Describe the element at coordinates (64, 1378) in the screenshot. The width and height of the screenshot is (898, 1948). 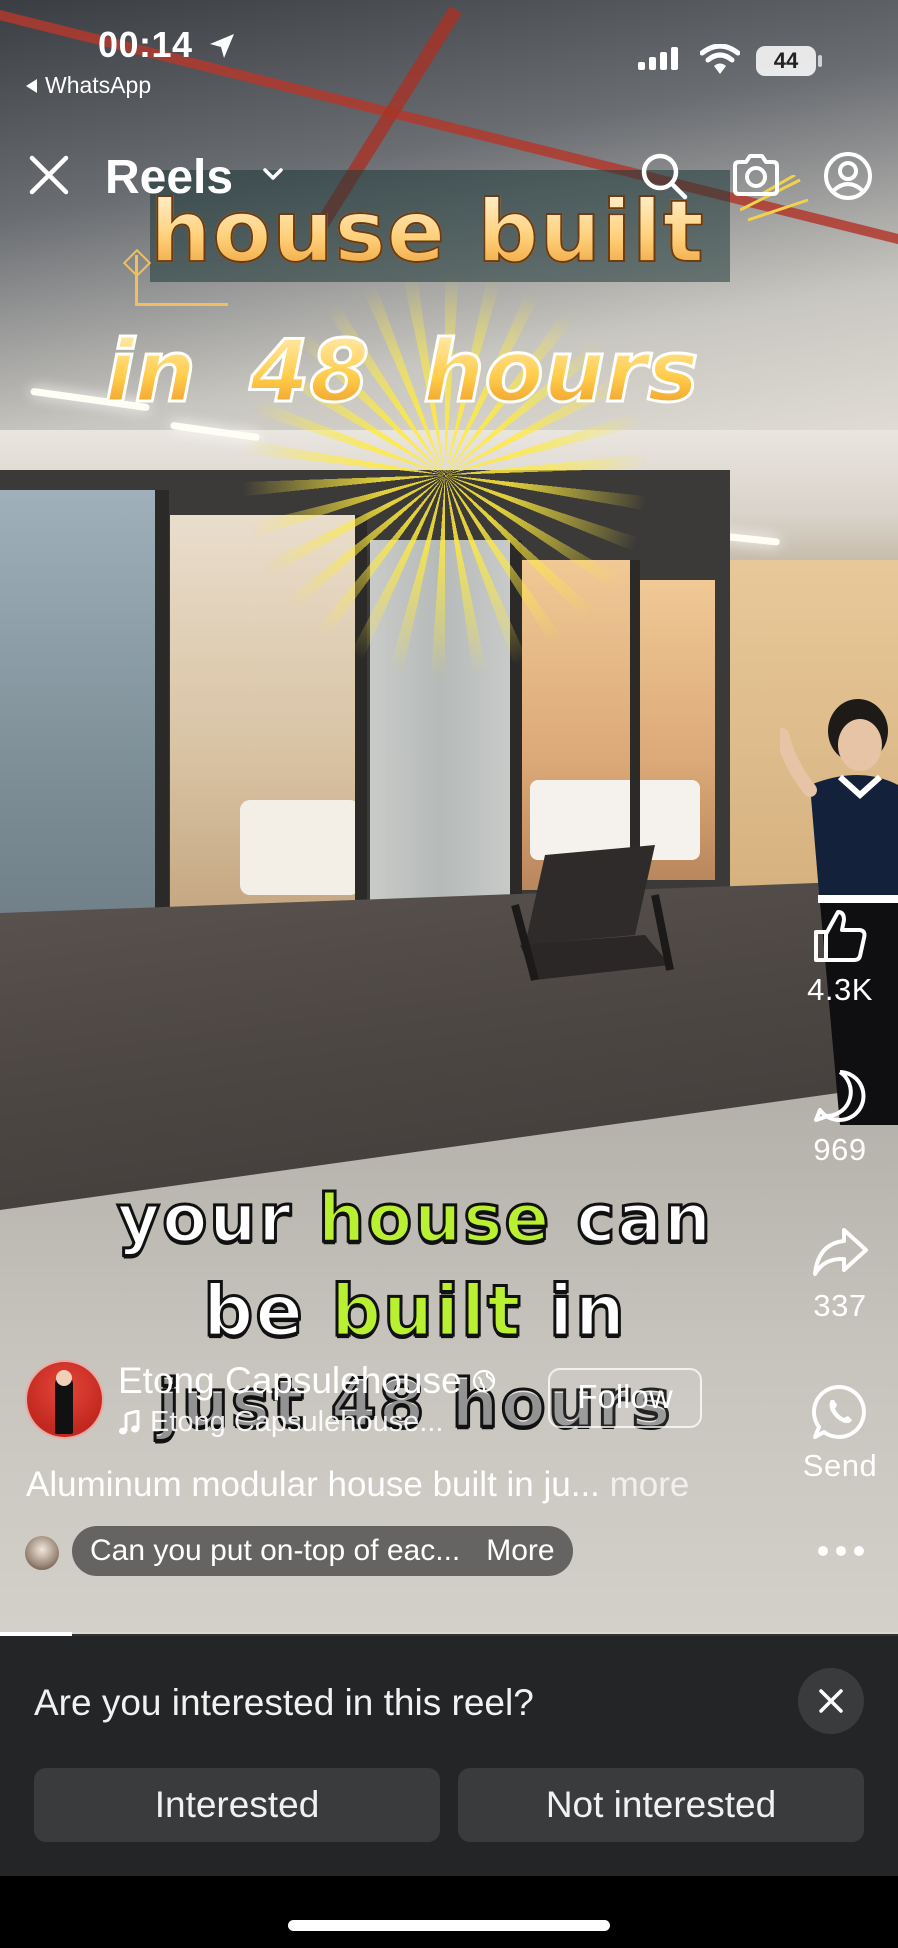
I see `avatar-head` at that location.